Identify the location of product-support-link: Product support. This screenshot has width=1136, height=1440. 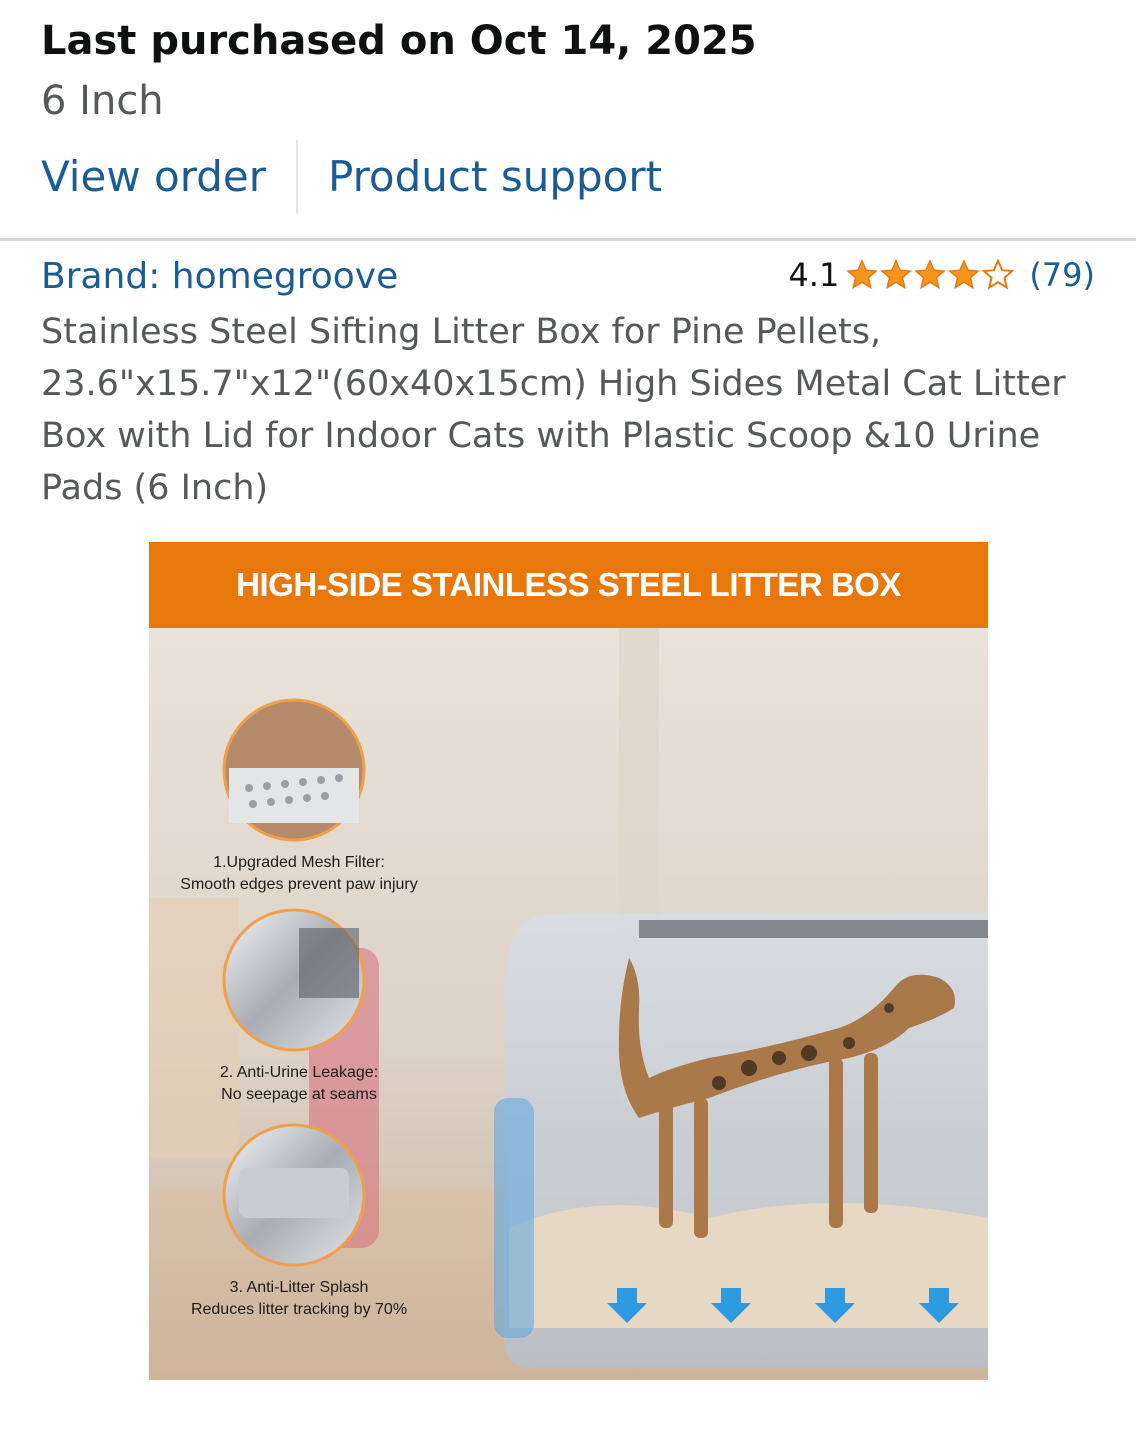
(495, 176).